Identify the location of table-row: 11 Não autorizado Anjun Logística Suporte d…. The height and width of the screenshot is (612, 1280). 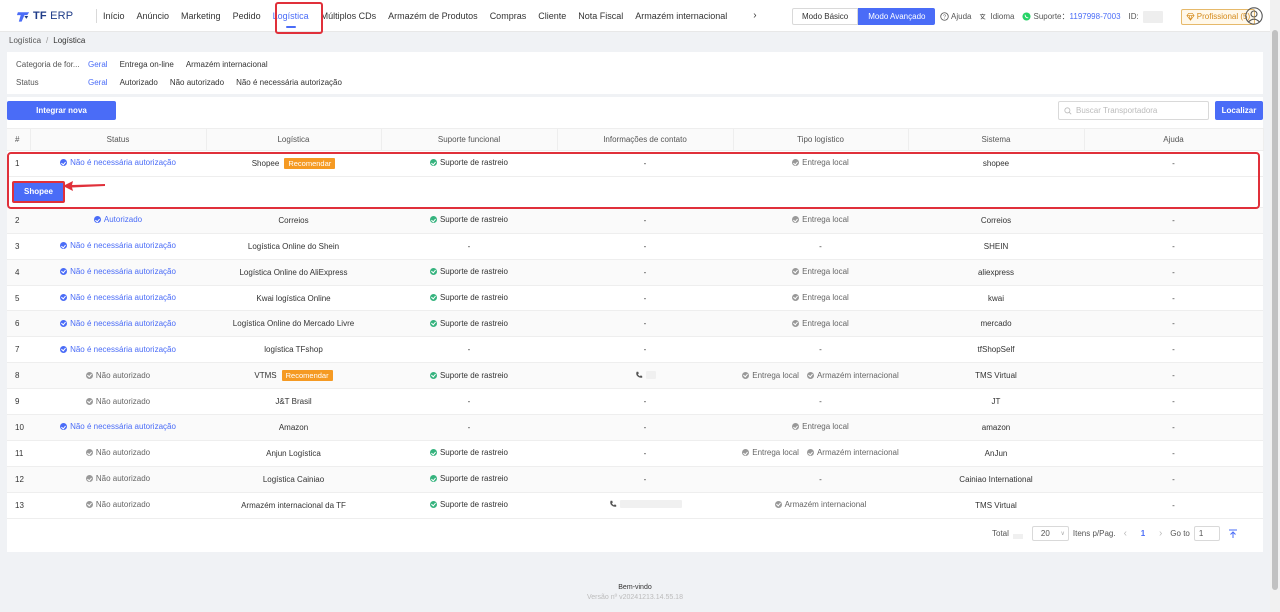
(635, 453).